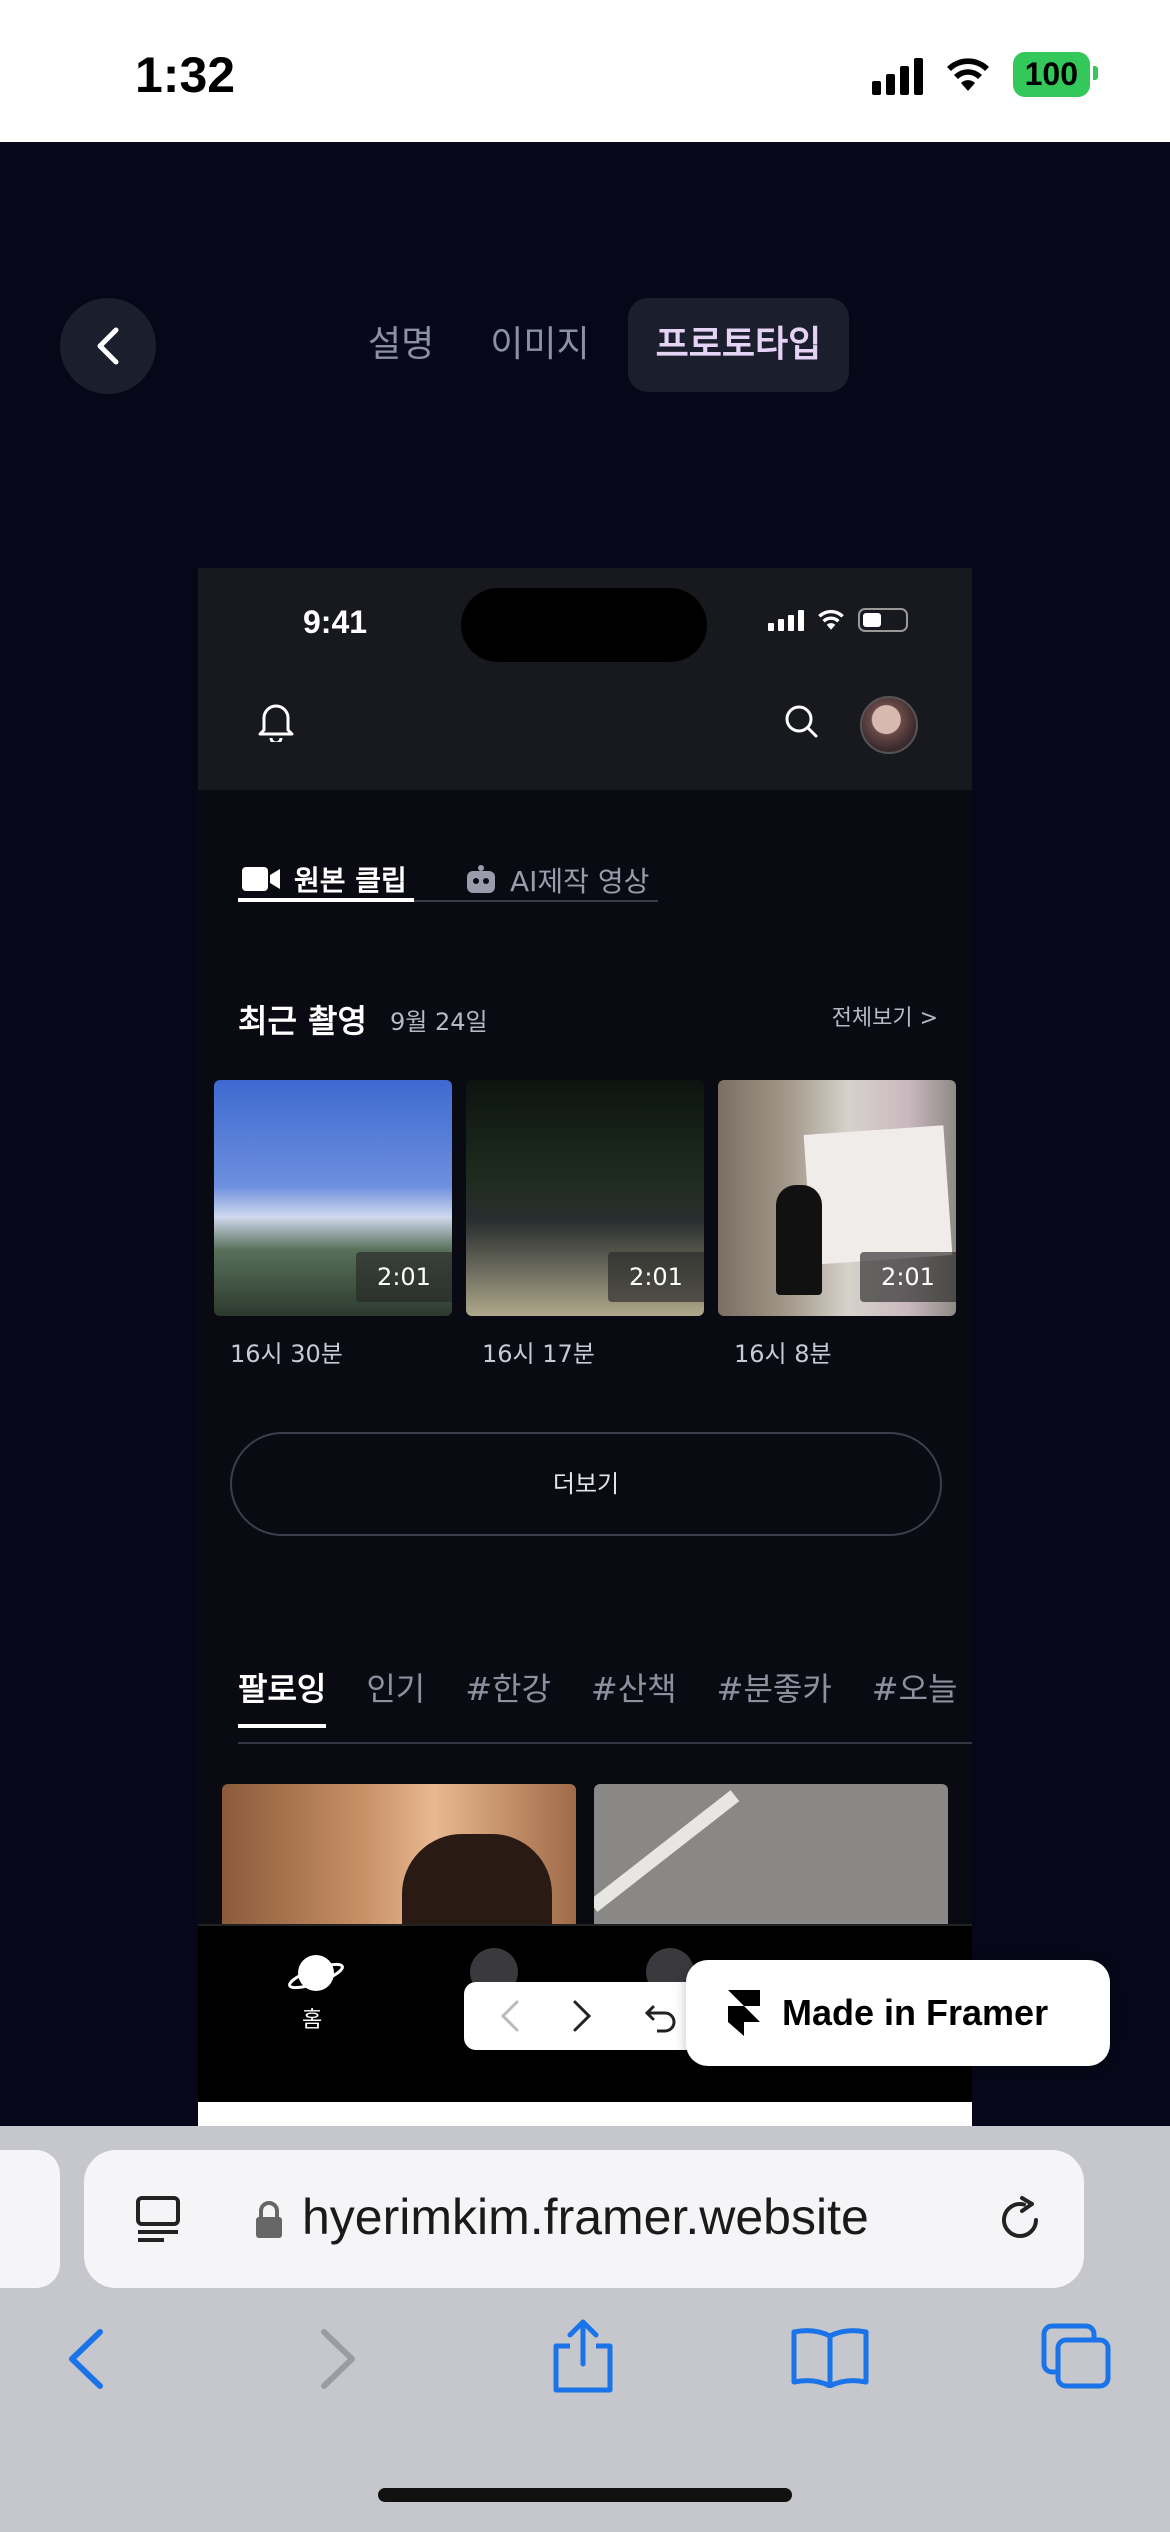 This screenshot has height=2532, width=1170. Describe the element at coordinates (316, 1973) in the screenshot. I see `planet-home-icon` at that location.